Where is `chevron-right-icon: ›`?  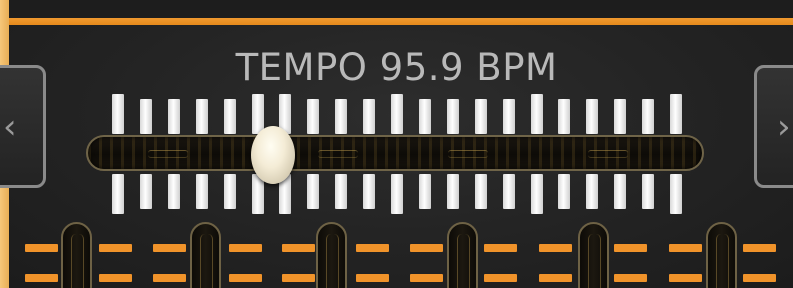 chevron-right-icon: › is located at coordinates (784, 127).